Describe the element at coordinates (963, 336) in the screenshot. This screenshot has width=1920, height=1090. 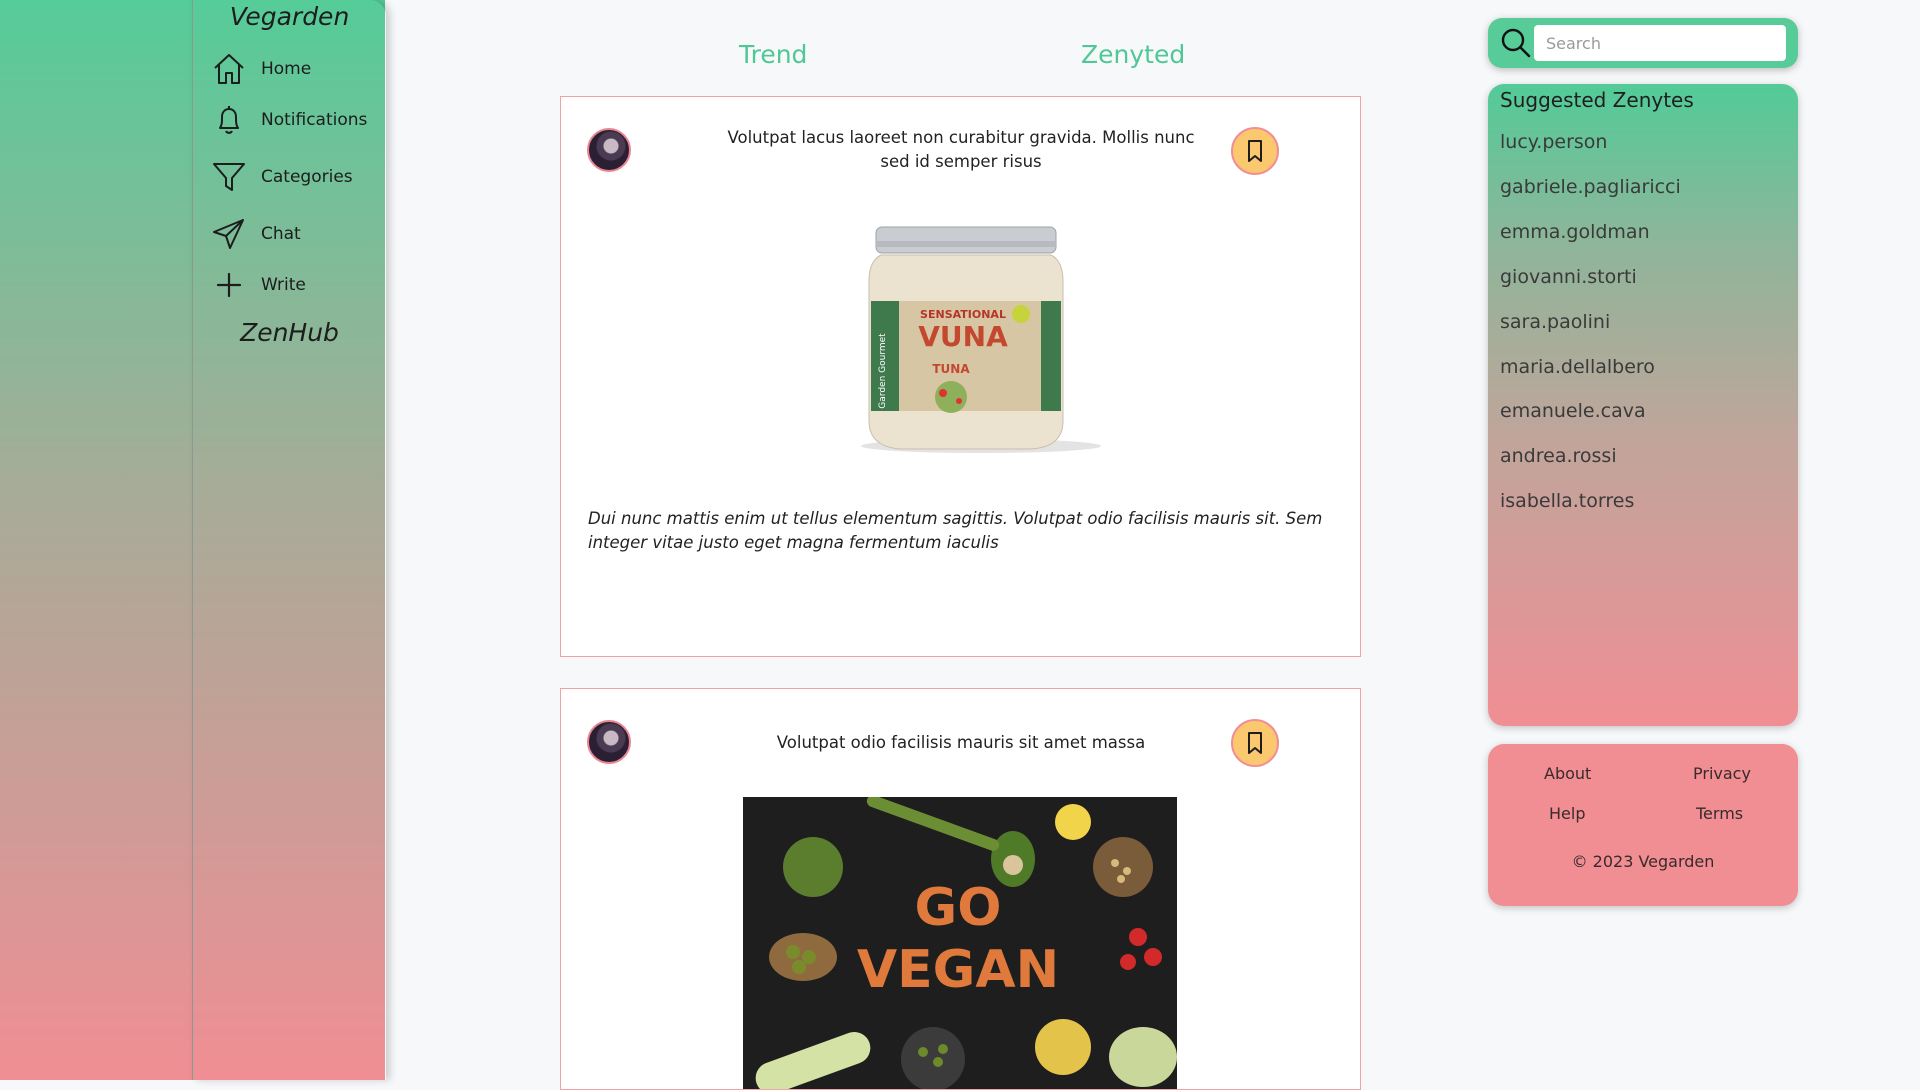
I see `jar-label-line2: VUNA` at that location.